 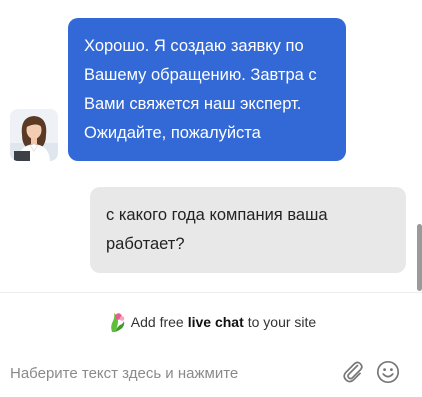 I want to click on promo-prefix: Add free, so click(x=157, y=322).